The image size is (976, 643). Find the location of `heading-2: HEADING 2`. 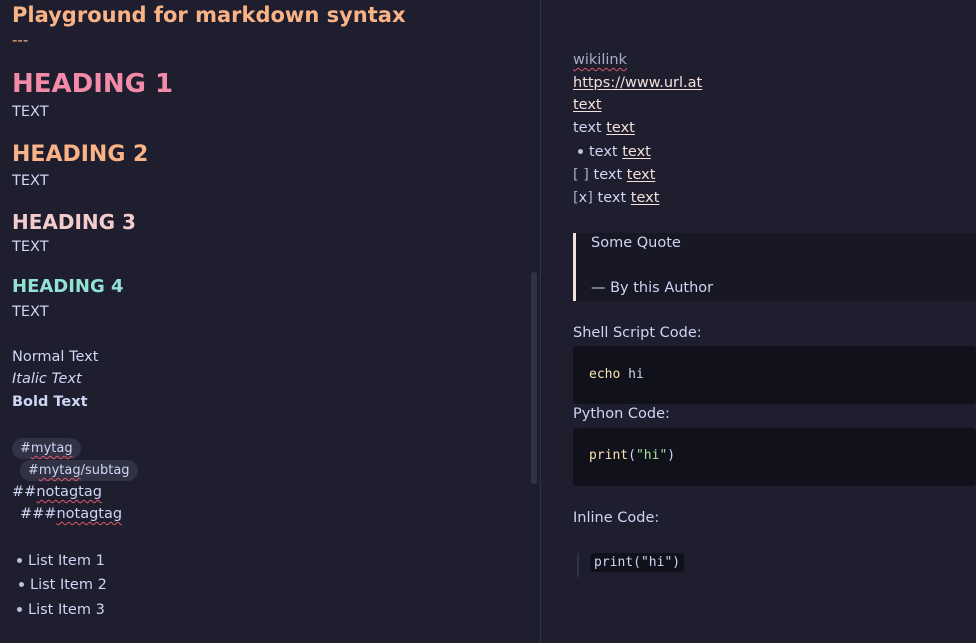

heading-2: HEADING 2 is located at coordinates (80, 154).